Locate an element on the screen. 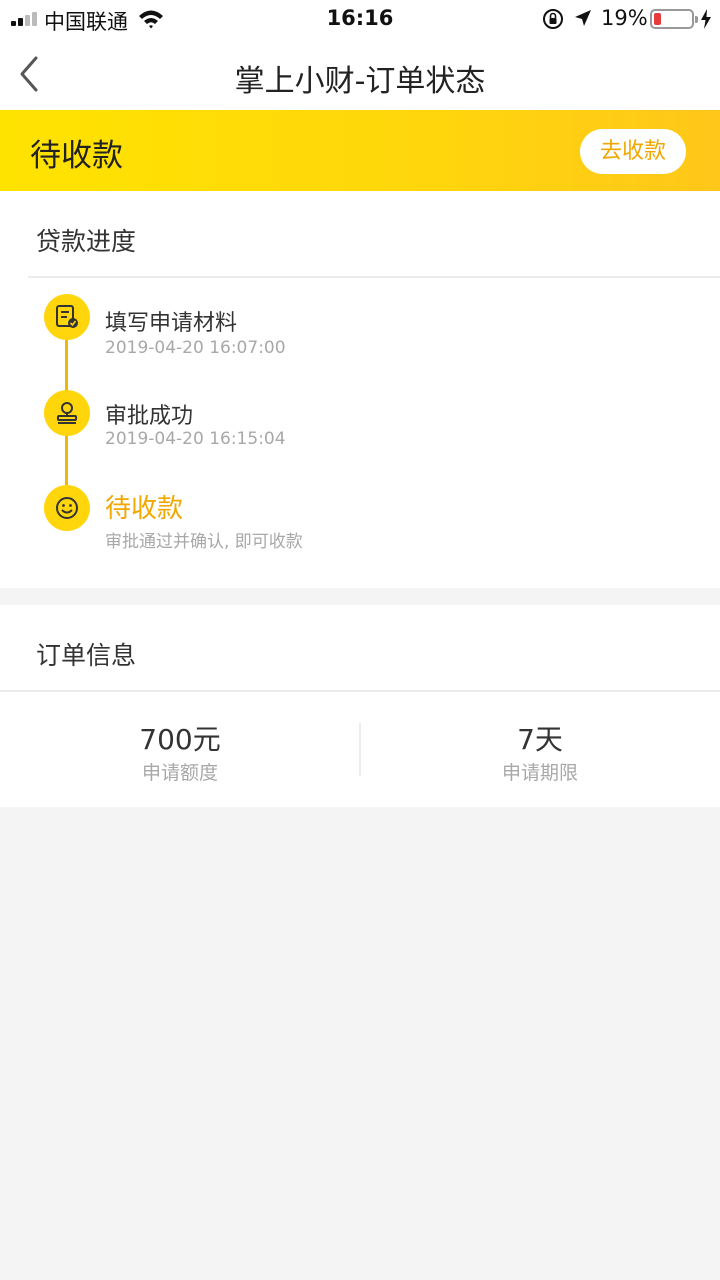 The image size is (720, 1280). step-time: 2019-04-20 16:07:00 is located at coordinates (195, 348).